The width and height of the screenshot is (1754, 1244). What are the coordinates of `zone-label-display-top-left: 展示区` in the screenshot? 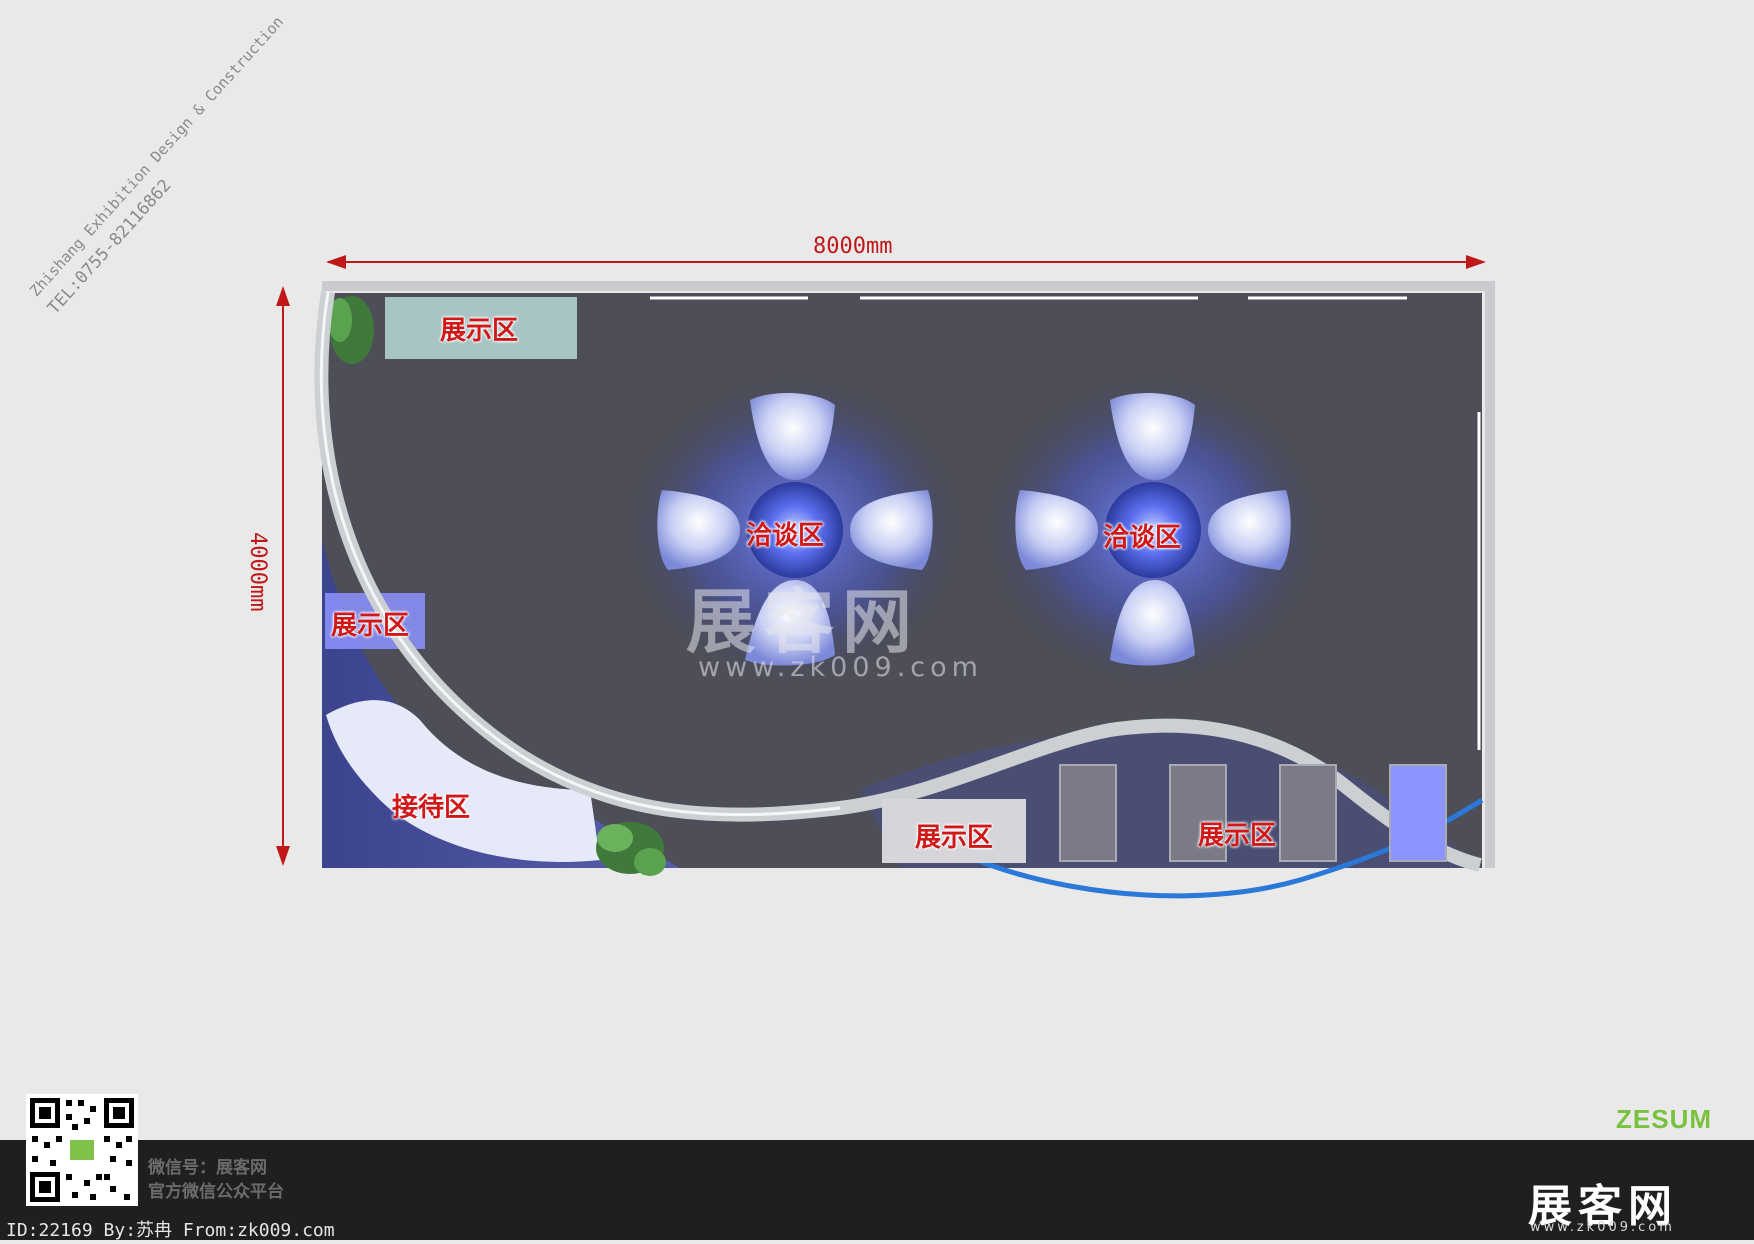 It's located at (479, 331).